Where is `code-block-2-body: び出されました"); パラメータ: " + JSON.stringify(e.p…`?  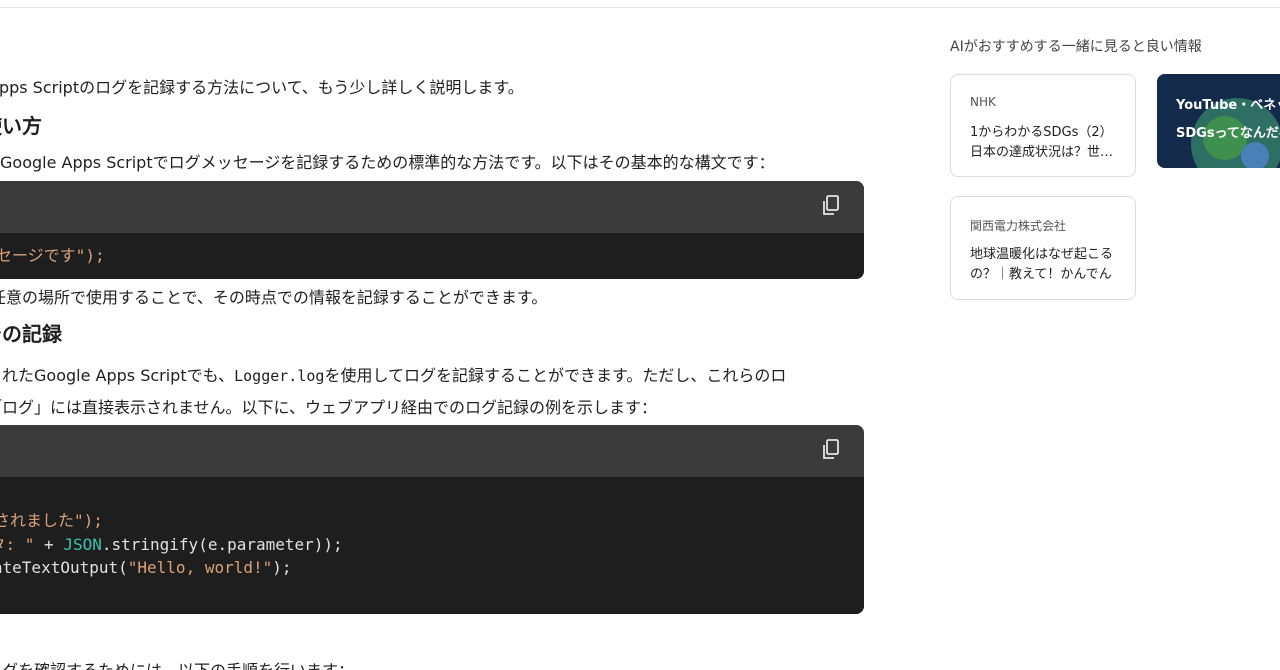
code-block-2-body: び出されました"); パラメータ: " + JSON.stringify(e.p… is located at coordinates (432, 545).